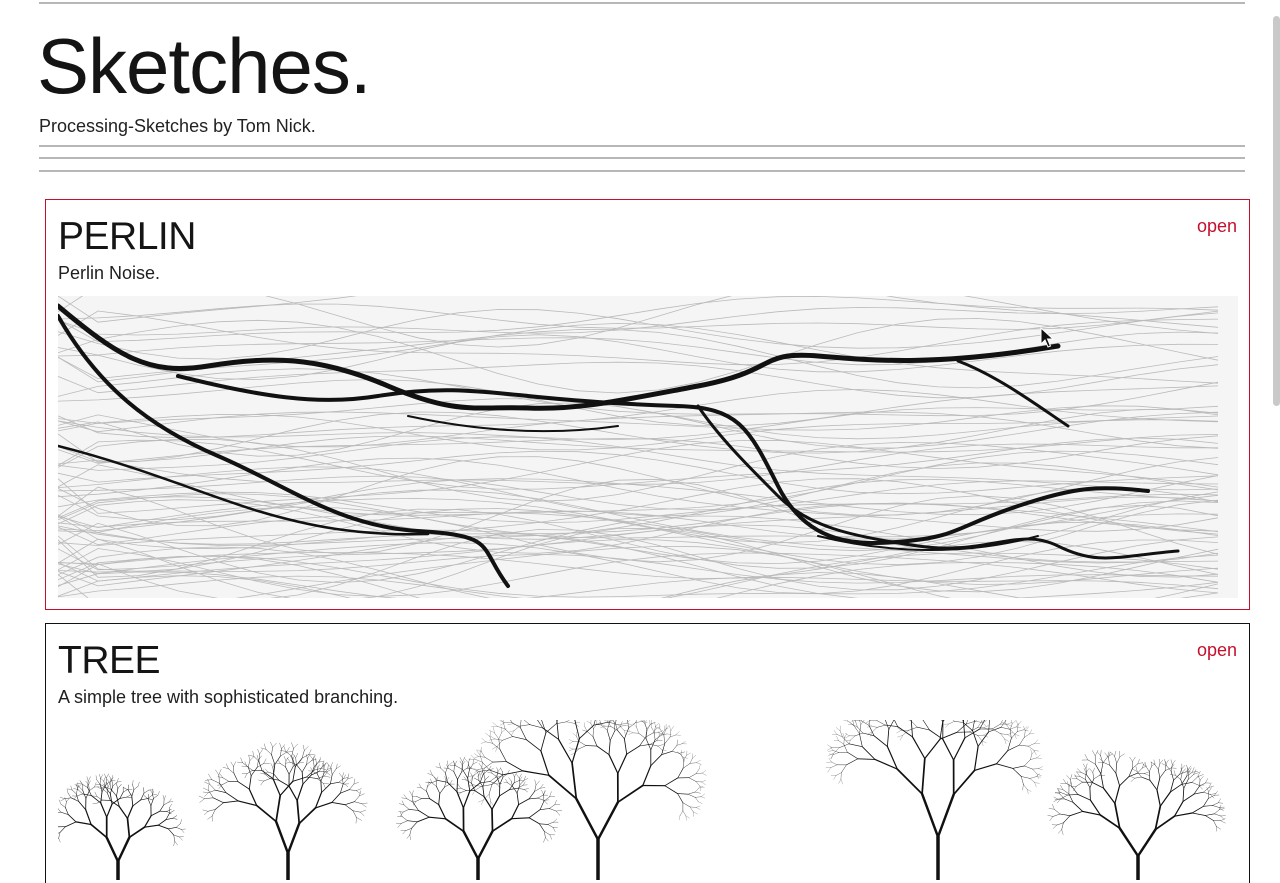  Describe the element at coordinates (109, 661) in the screenshot. I see `sketch-title: TREE` at that location.